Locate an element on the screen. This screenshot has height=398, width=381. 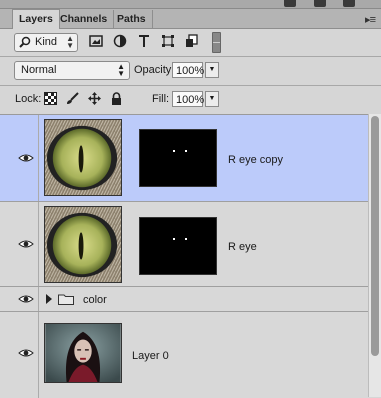
filter-row: Kind ▲ ▼ is located at coordinates (190, 42).